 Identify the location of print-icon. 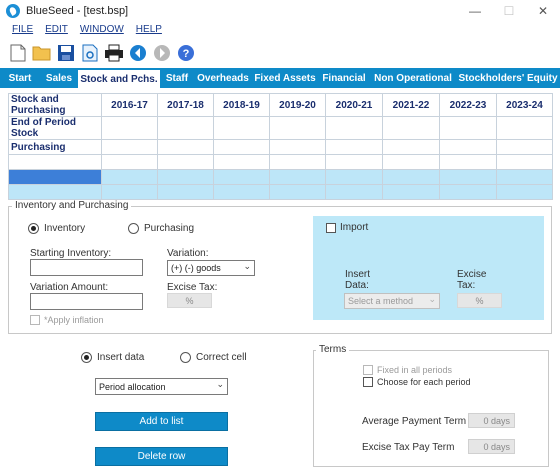
(114, 53).